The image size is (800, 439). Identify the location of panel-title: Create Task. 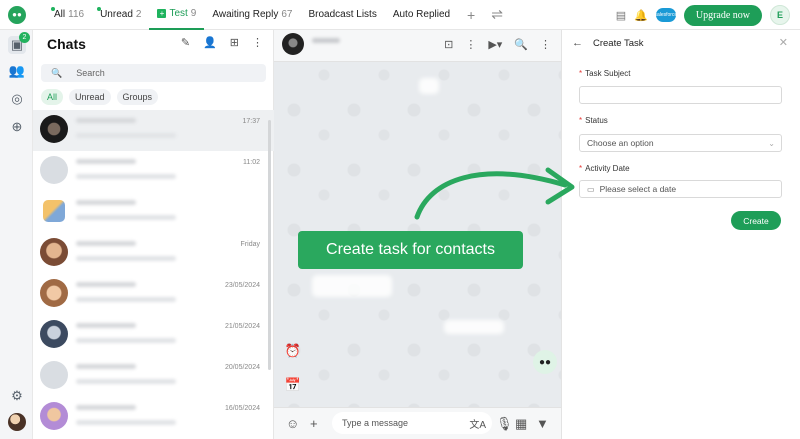
(618, 43).